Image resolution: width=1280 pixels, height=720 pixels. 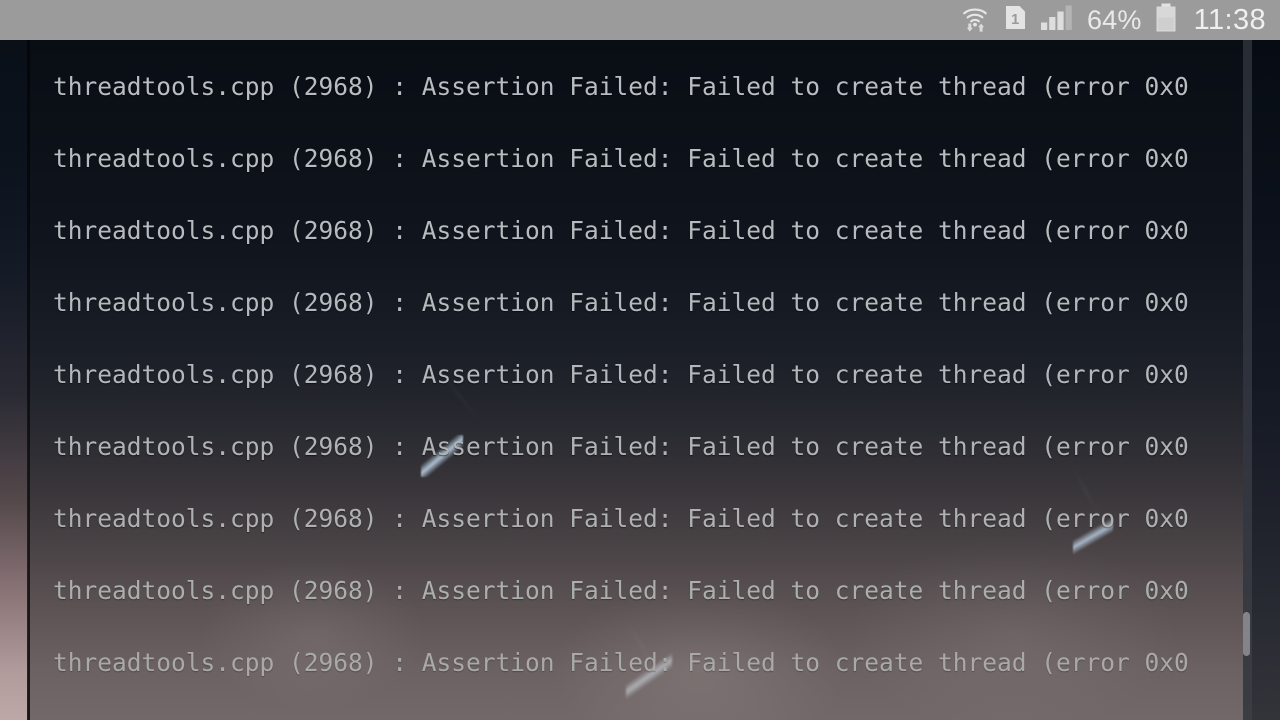 I want to click on cellular-signal-icon, so click(x=1057, y=20).